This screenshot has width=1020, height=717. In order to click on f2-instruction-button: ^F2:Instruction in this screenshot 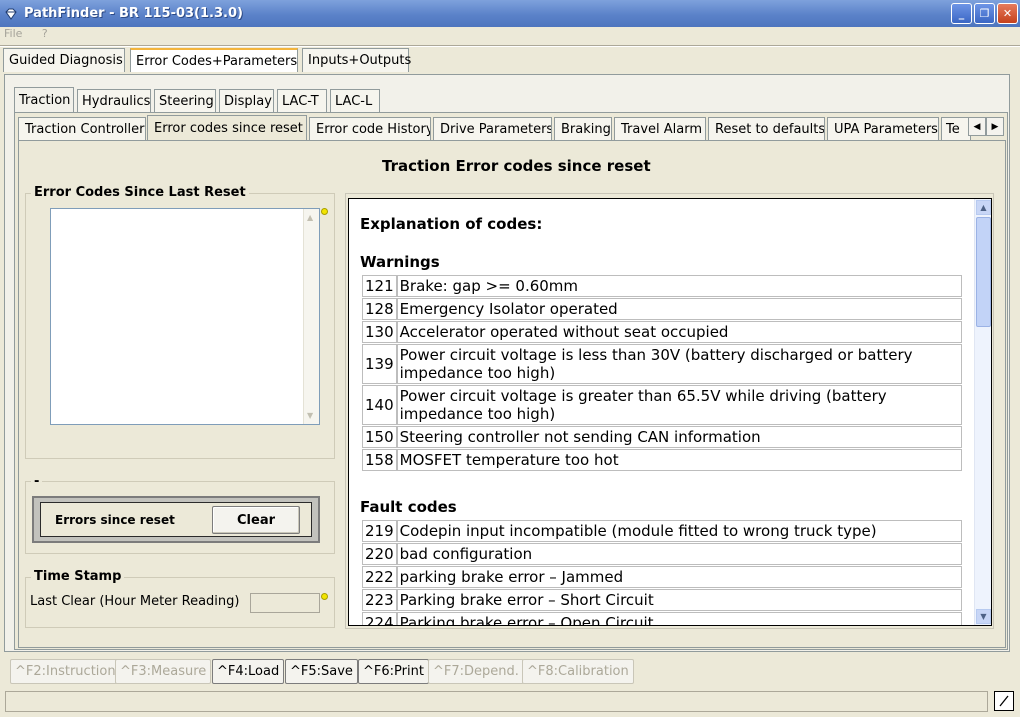, I will do `click(65, 671)`.